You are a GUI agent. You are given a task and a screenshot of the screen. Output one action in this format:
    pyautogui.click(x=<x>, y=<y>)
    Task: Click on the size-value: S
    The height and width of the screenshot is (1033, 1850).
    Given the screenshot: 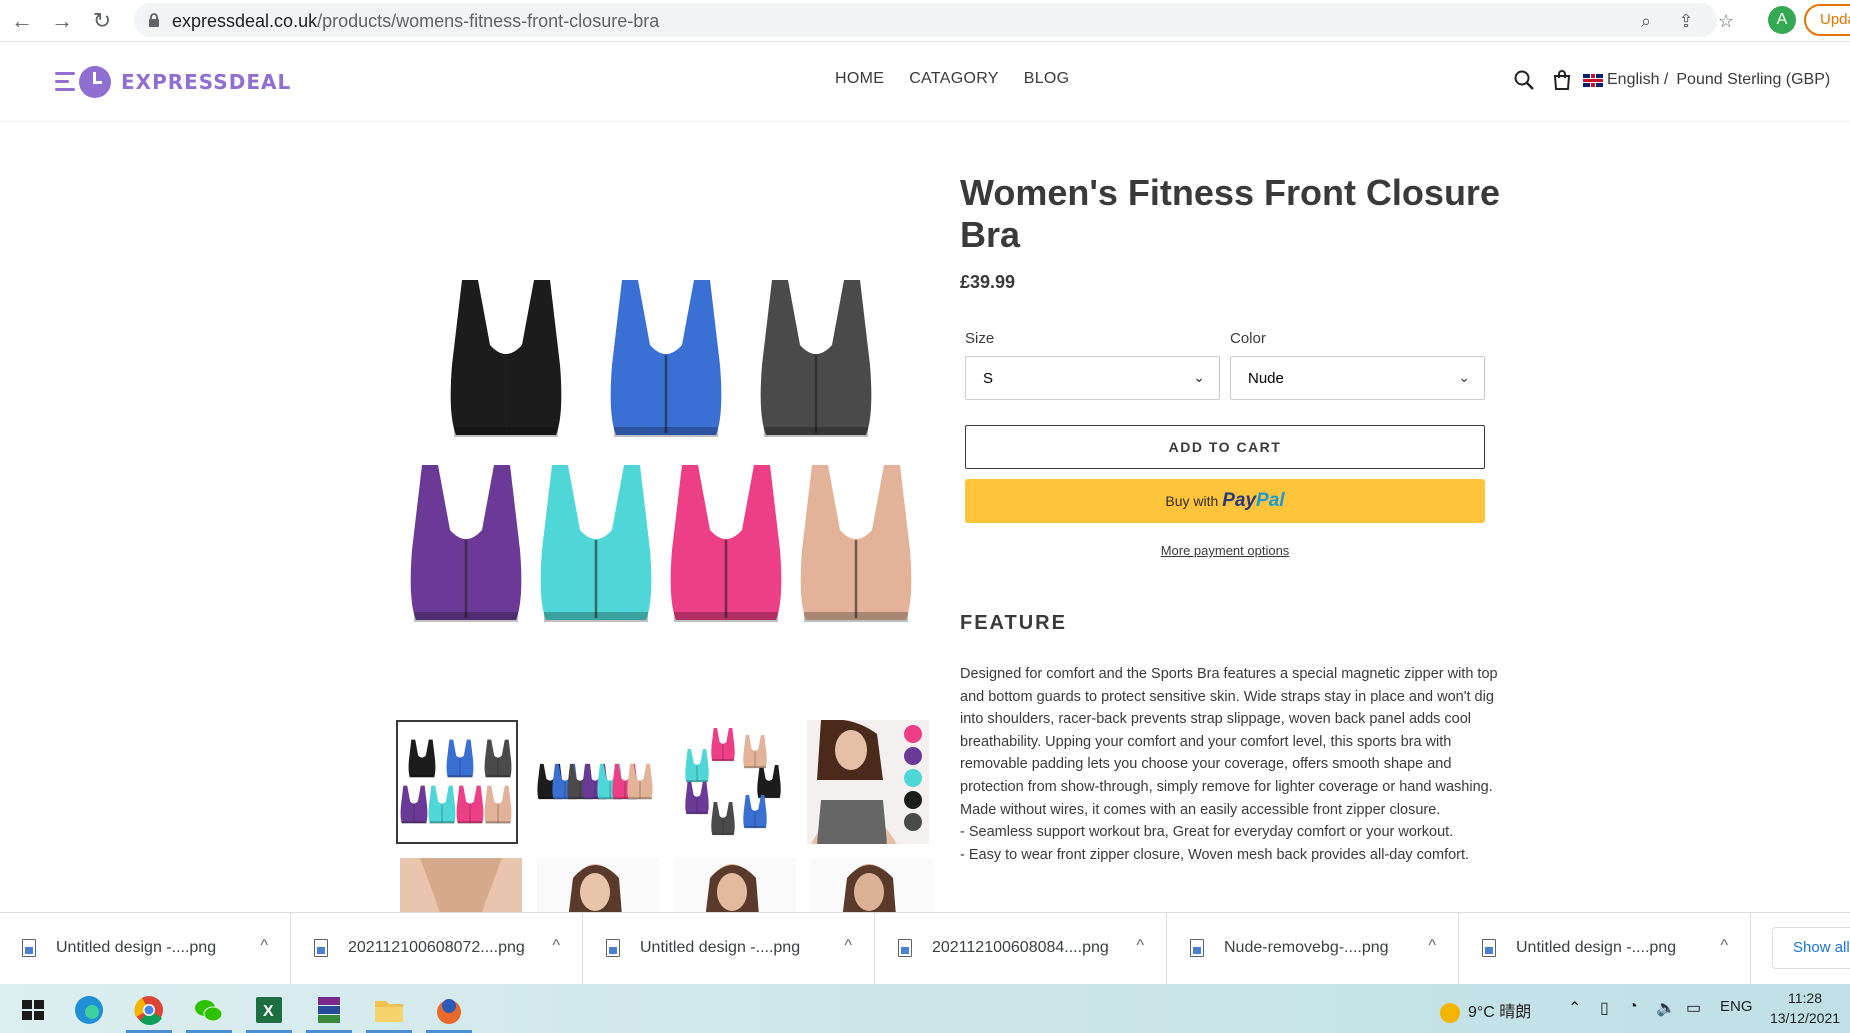 What is the action you would take?
    pyautogui.click(x=988, y=378)
    